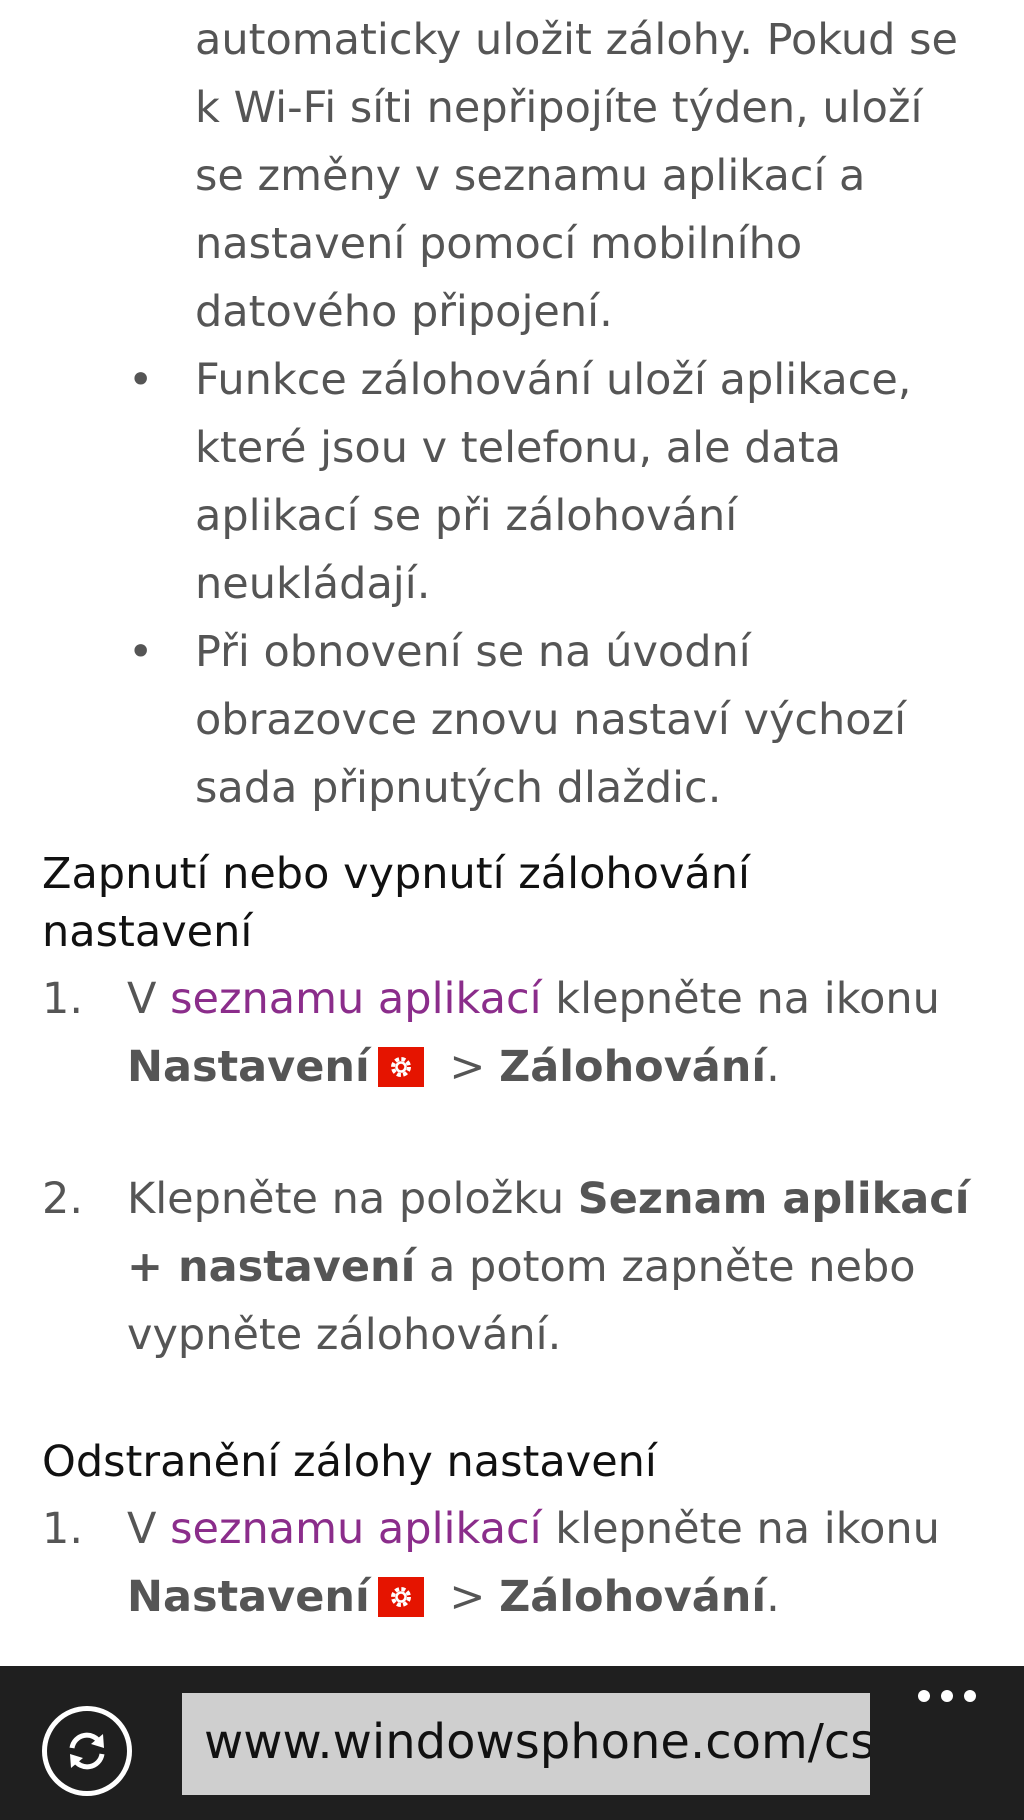 The width and height of the screenshot is (1024, 1820). I want to click on browser-app-bar: www.windowsphone.com/cs, so click(512, 1743).